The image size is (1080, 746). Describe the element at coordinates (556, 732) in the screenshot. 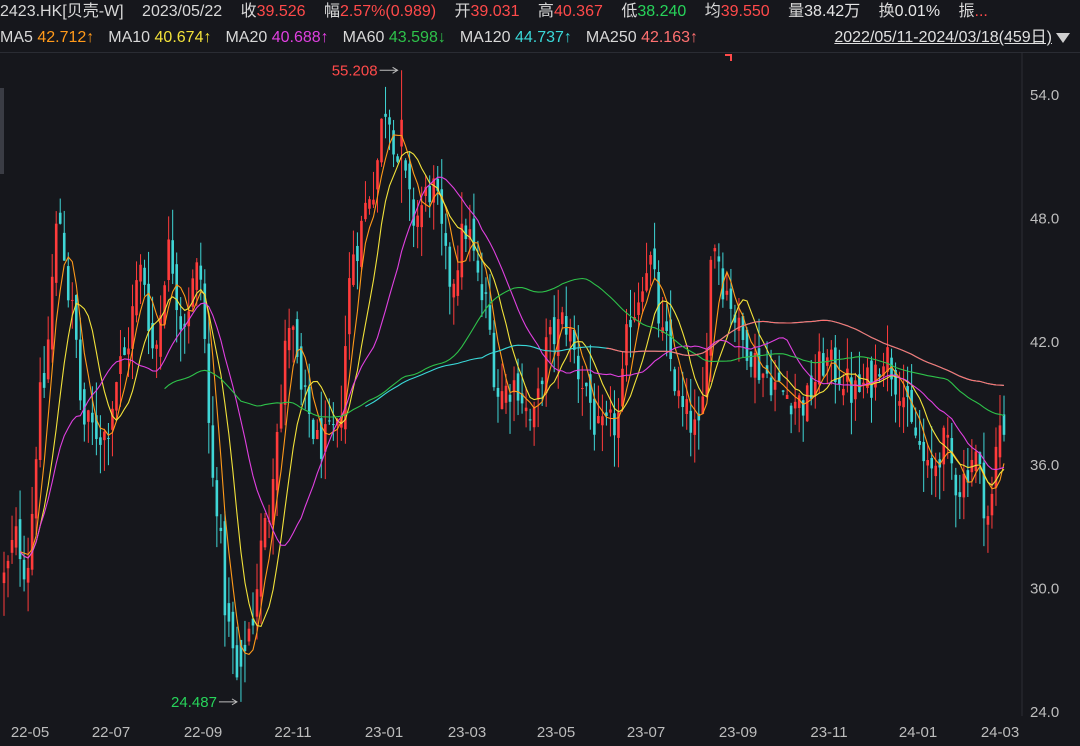

I see `x-tick-label: 23-05` at that location.